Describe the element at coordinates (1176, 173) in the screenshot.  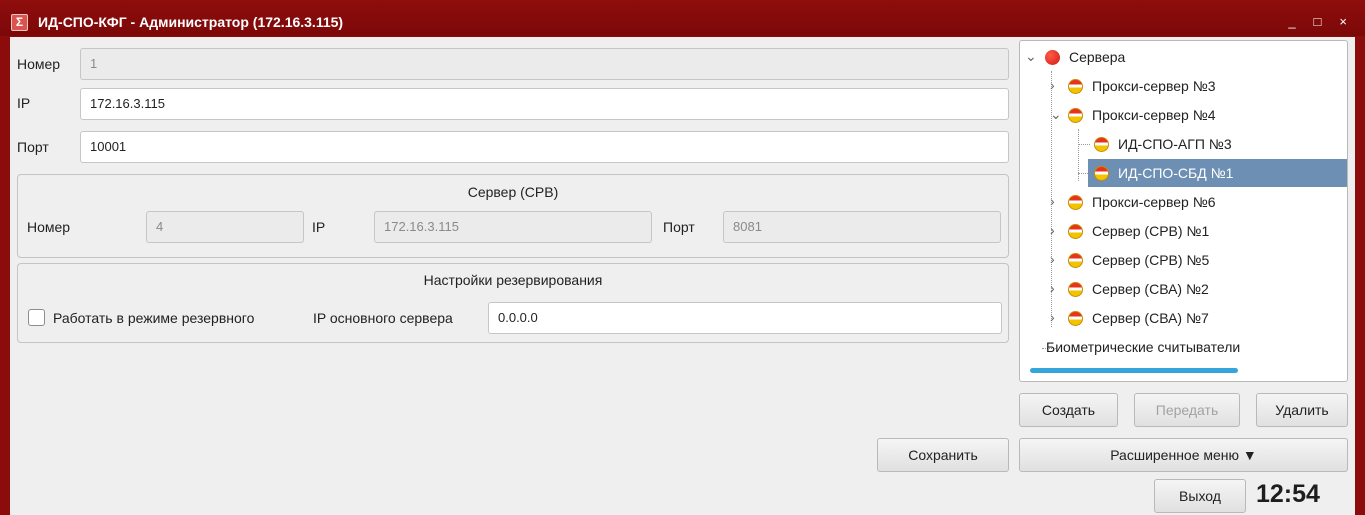
I see `tree-item-label: ИД-СПО-СБД №1` at that location.